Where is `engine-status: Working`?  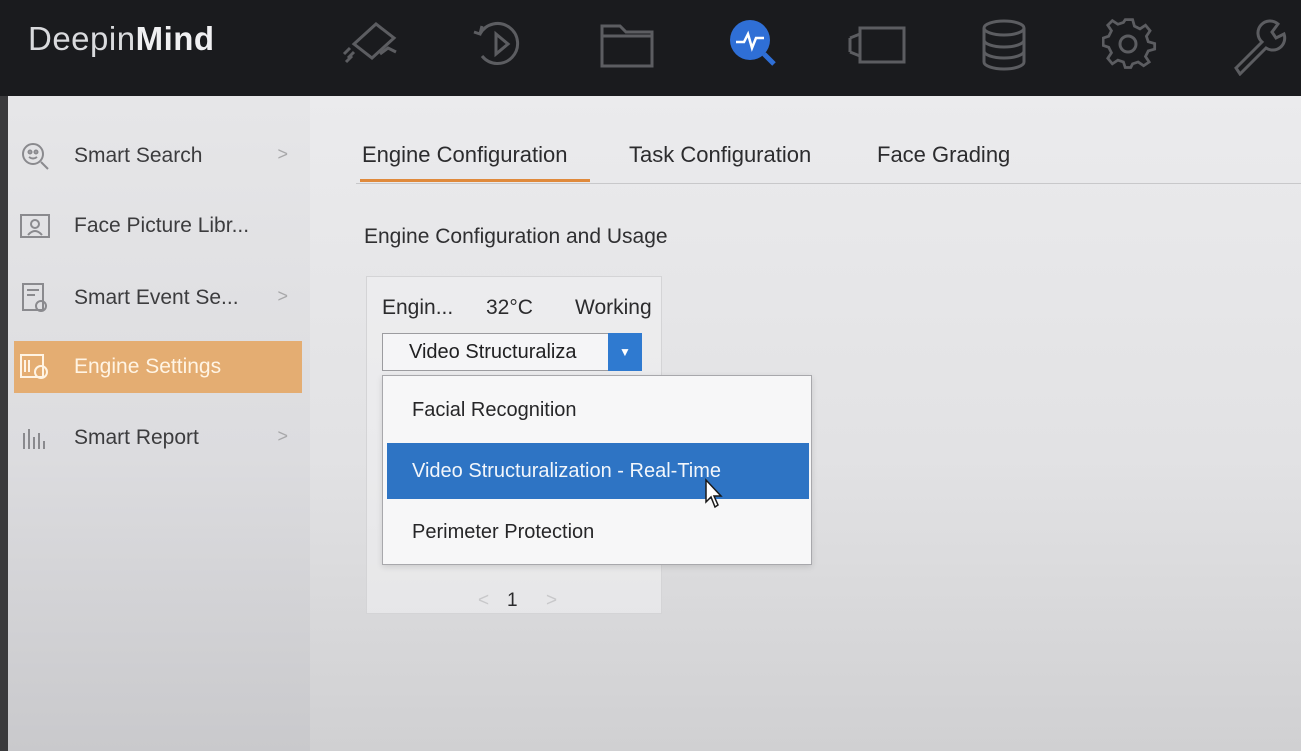
engine-status: Working is located at coordinates (613, 307).